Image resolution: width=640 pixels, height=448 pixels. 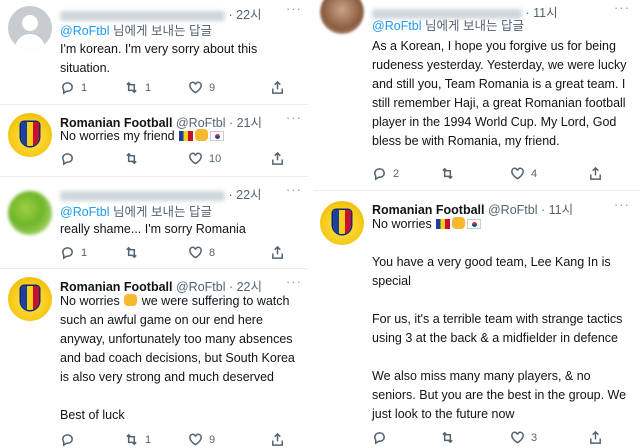 What do you see at coordinates (541, 13) in the screenshot?
I see `tweet-time: · 11시` at bounding box center [541, 13].